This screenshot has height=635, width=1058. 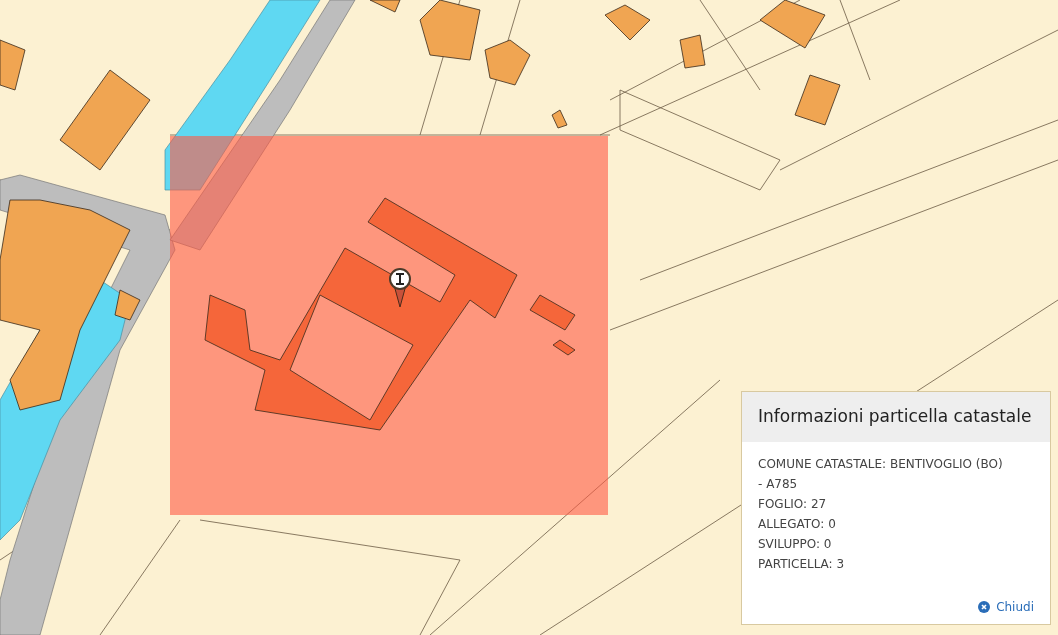 I want to click on close-icon, so click(x=984, y=607).